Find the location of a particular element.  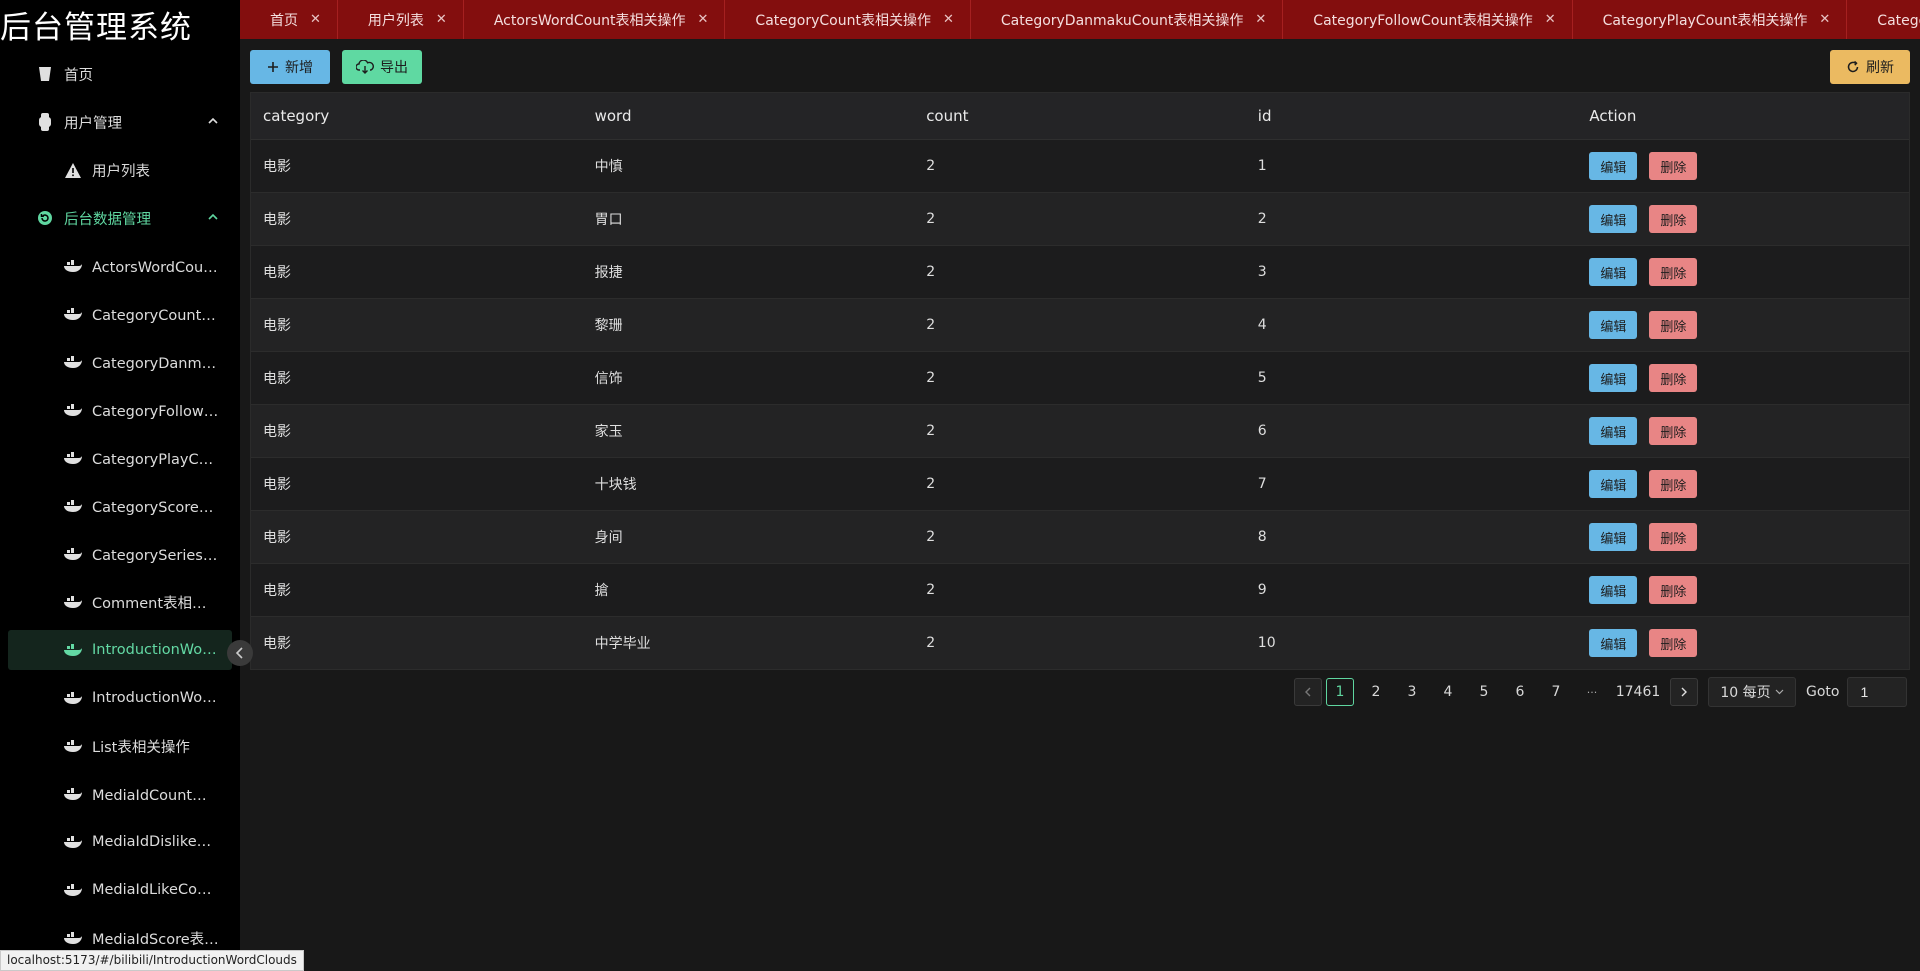

sidebar-item-category-danmaku-count: CategoryDanmakuCount表相关操作 is located at coordinates (120, 362).